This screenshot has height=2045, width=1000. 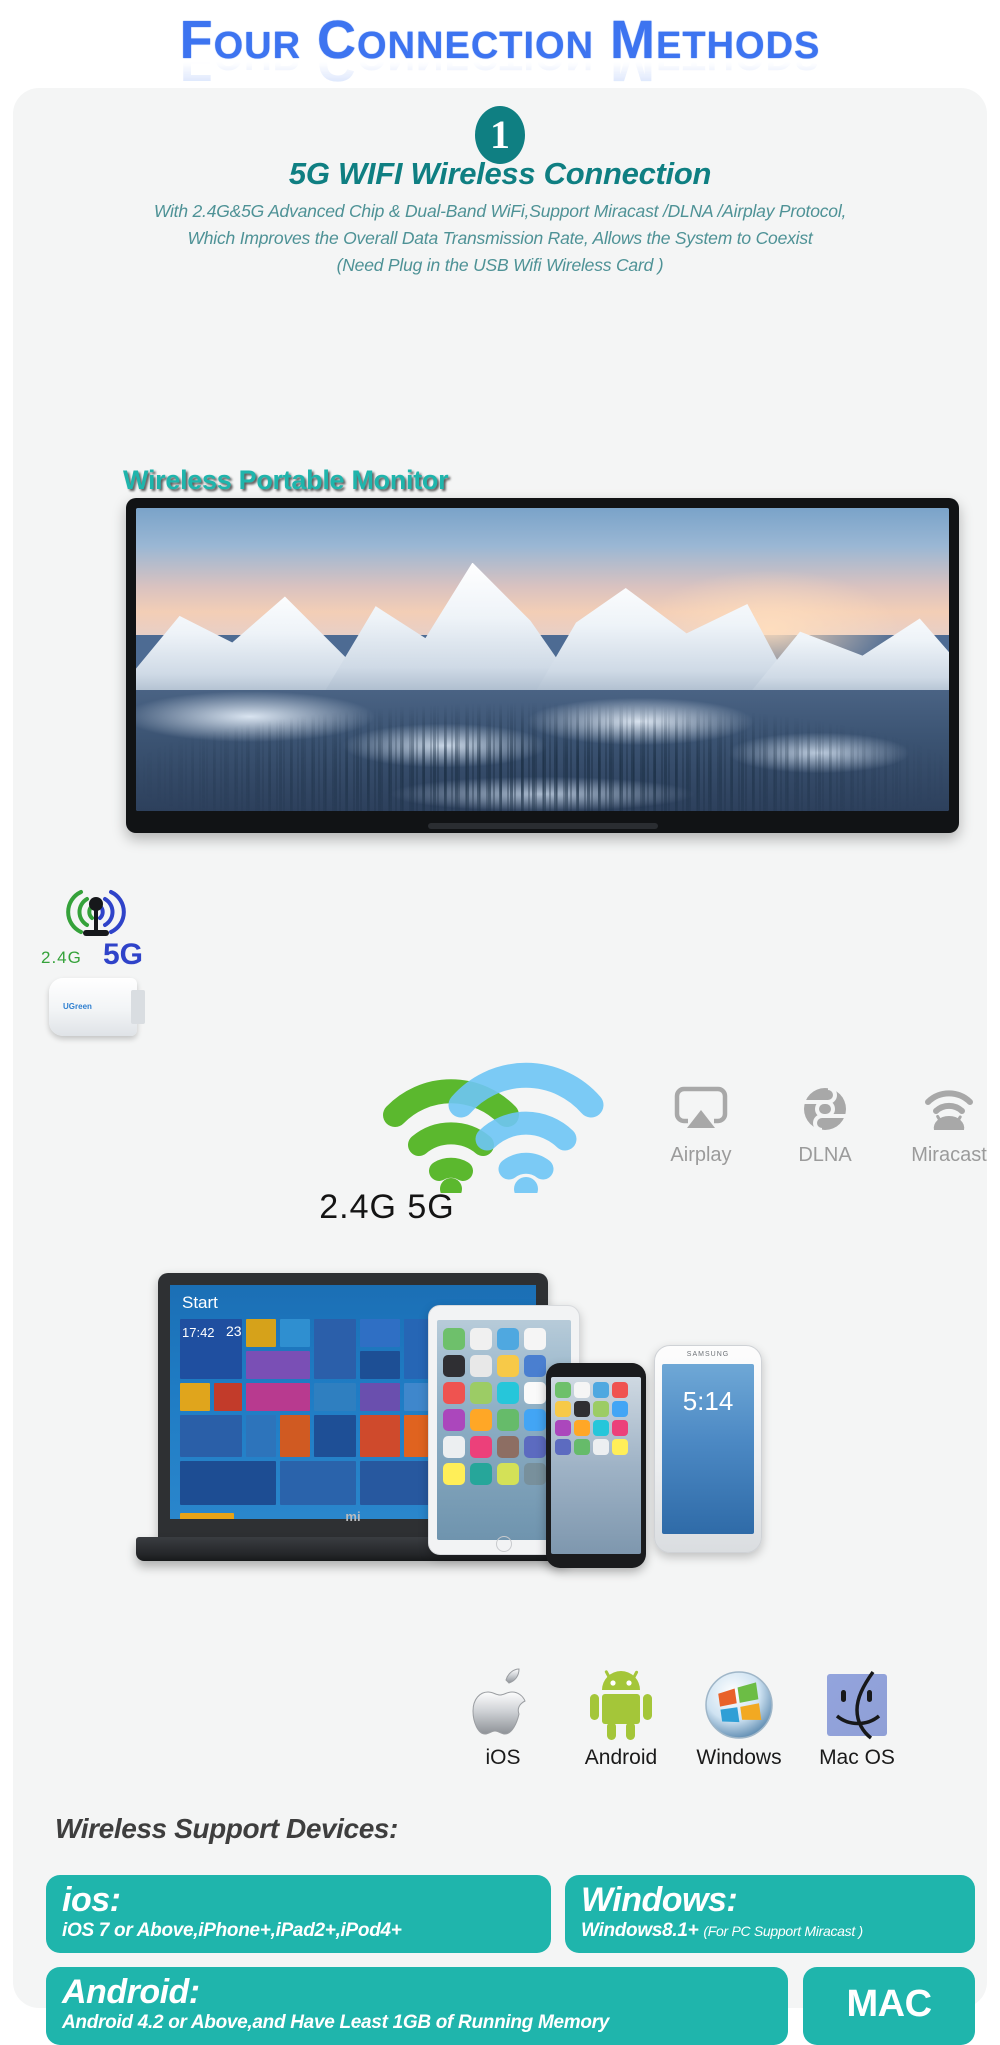 I want to click on airplay-icon, so click(x=701, y=1109).